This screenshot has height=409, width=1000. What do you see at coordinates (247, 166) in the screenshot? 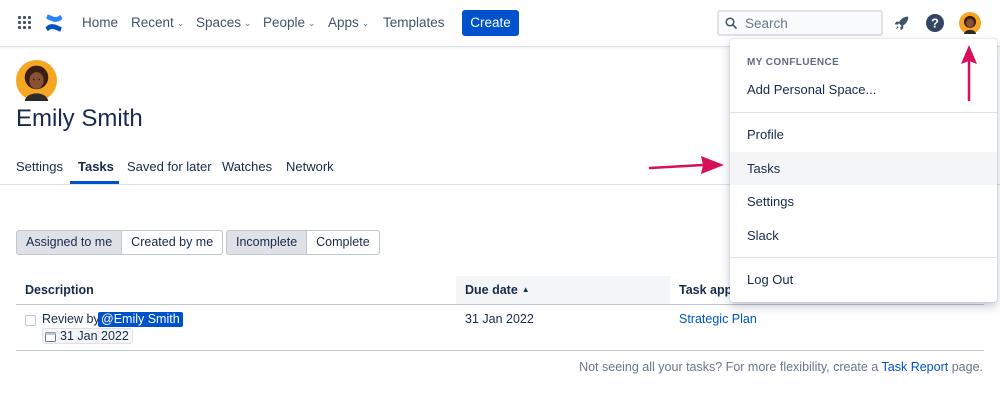
I see `tab-watches: Watches` at bounding box center [247, 166].